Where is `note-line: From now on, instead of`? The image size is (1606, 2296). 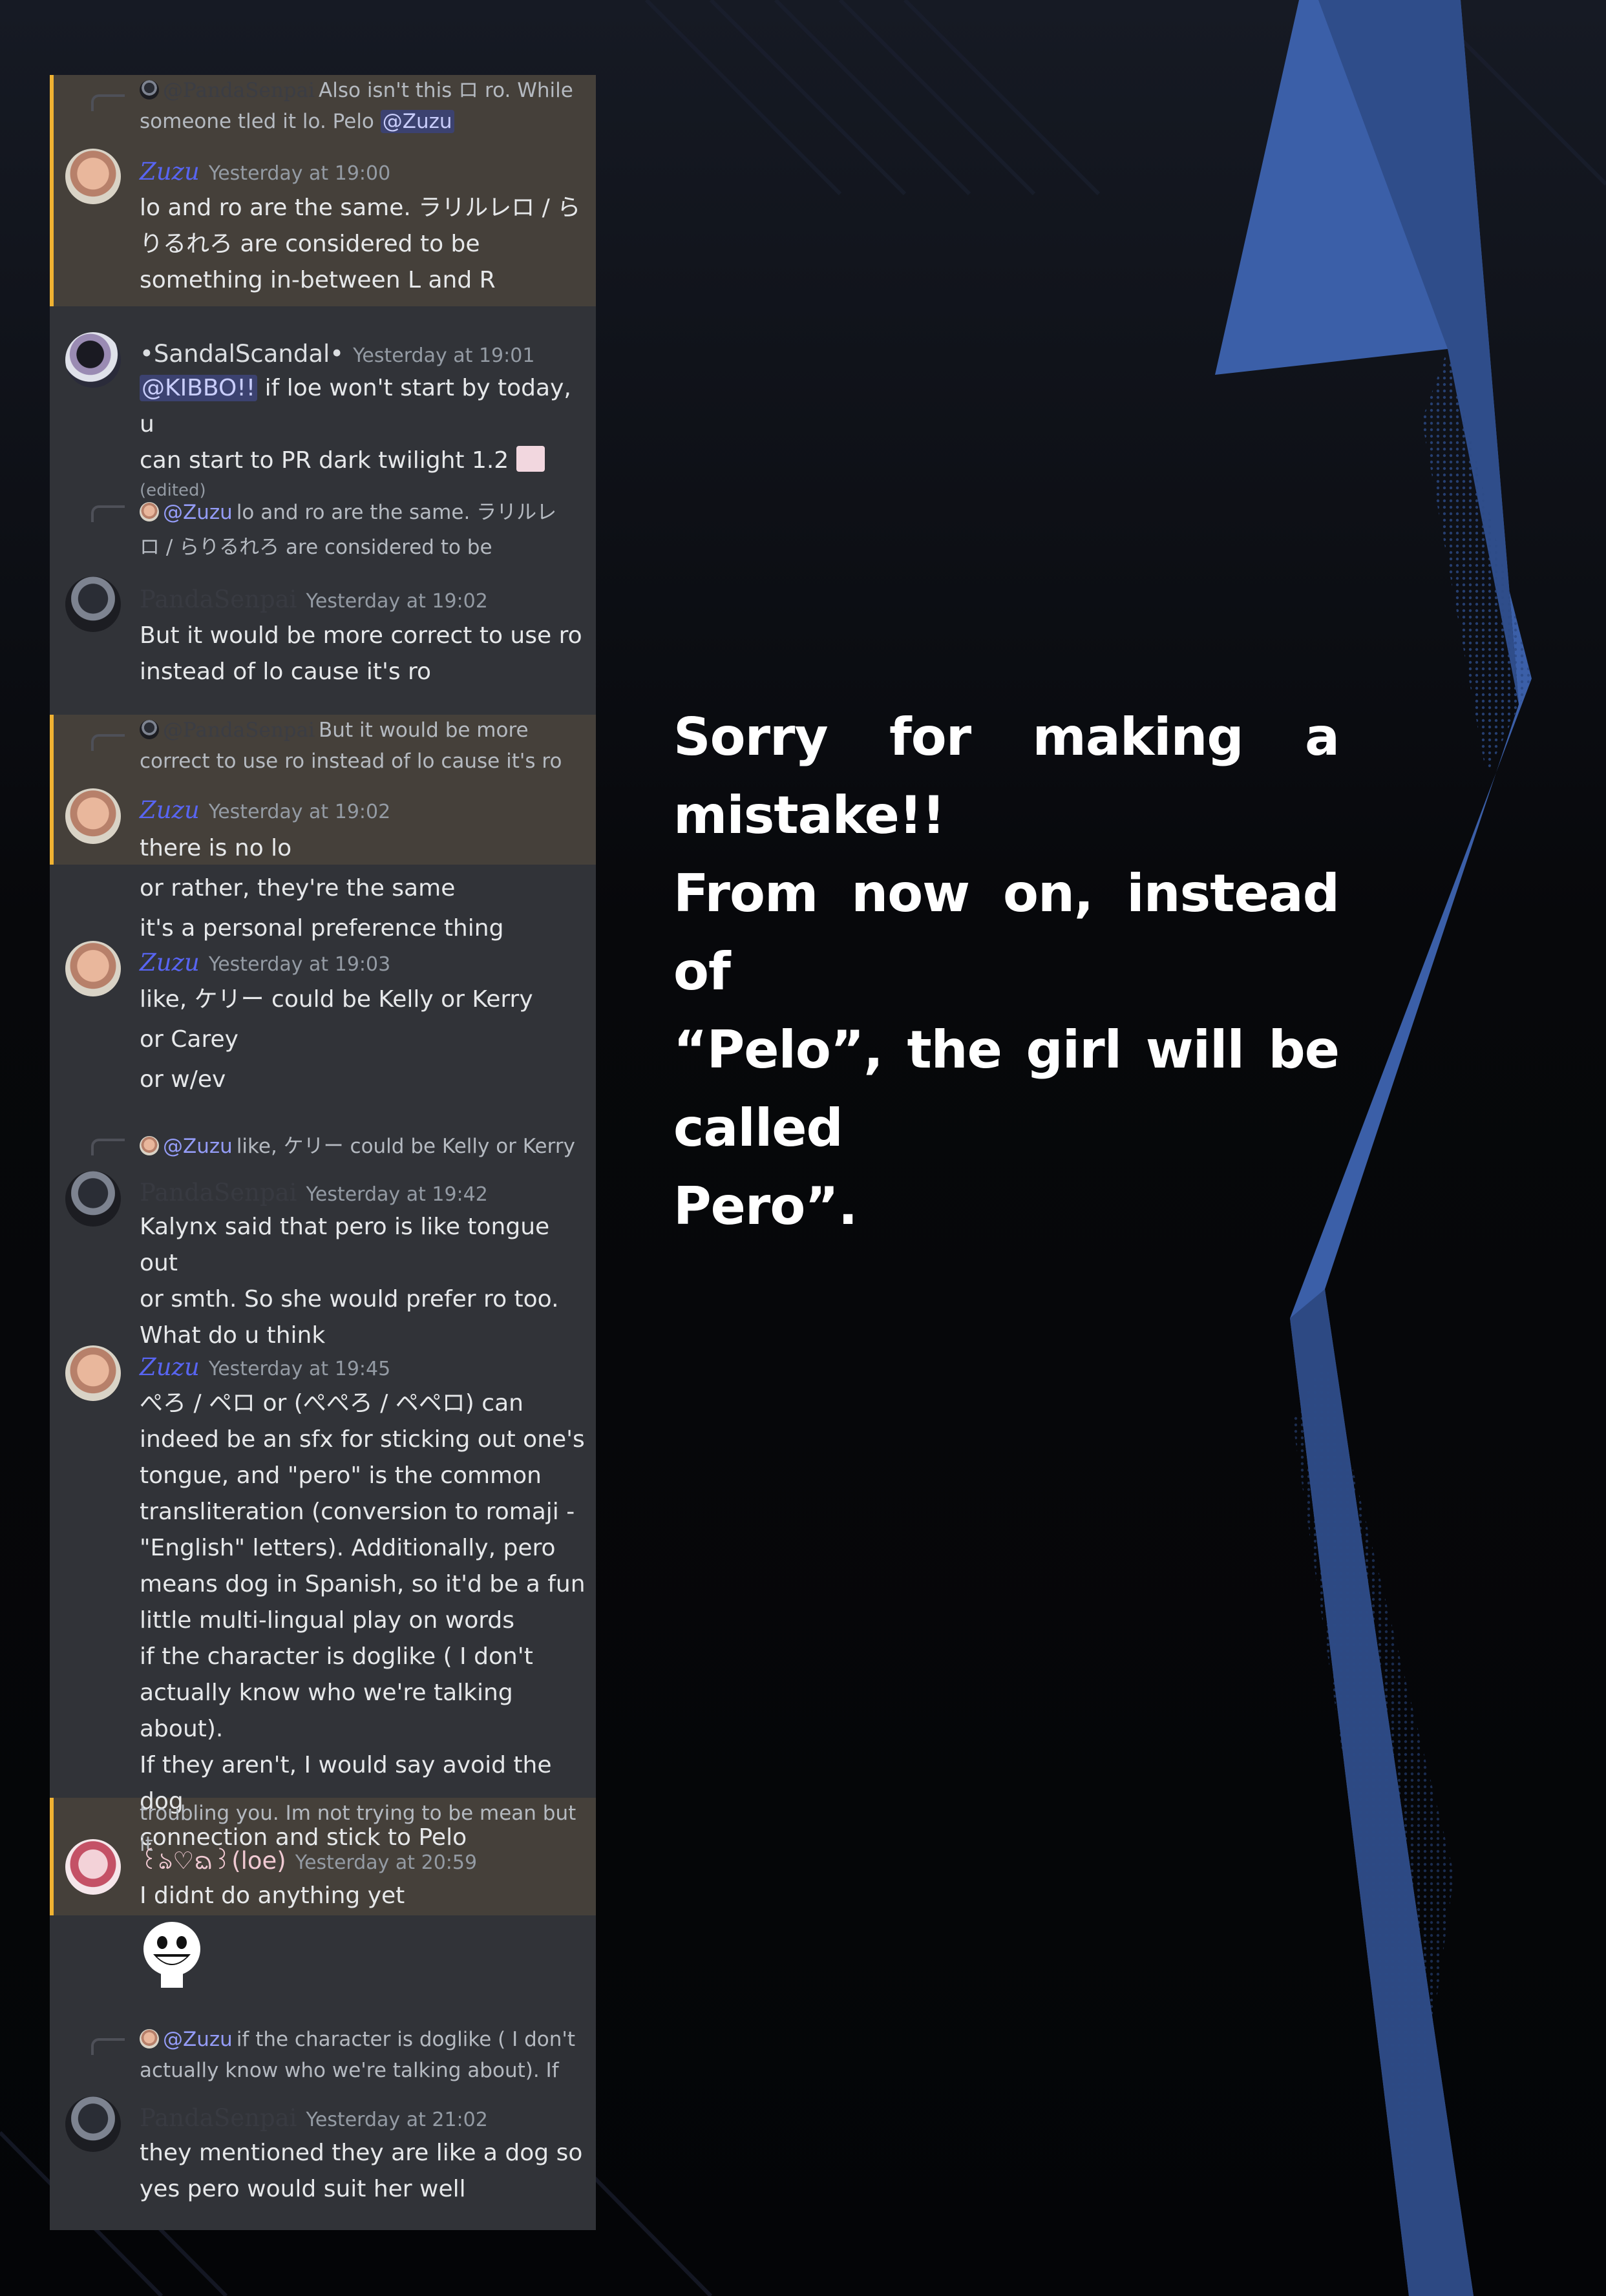 note-line: From now on, instead of is located at coordinates (1006, 932).